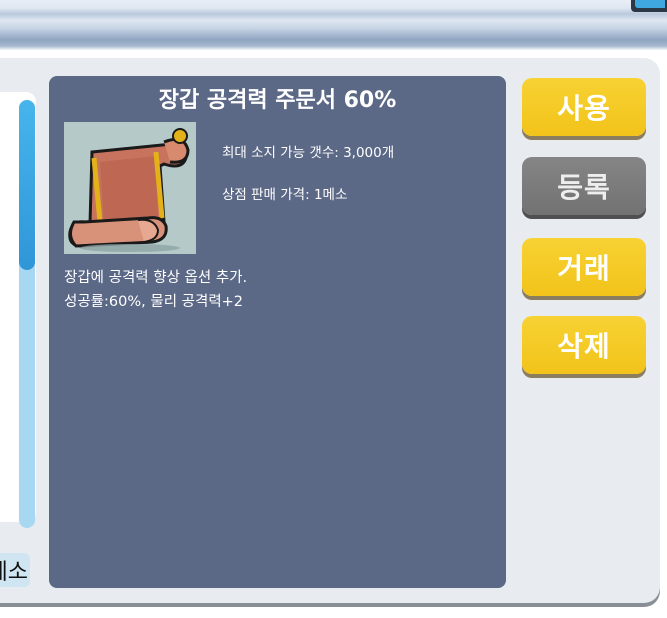  I want to click on delete-button: 삭제, so click(584, 345).